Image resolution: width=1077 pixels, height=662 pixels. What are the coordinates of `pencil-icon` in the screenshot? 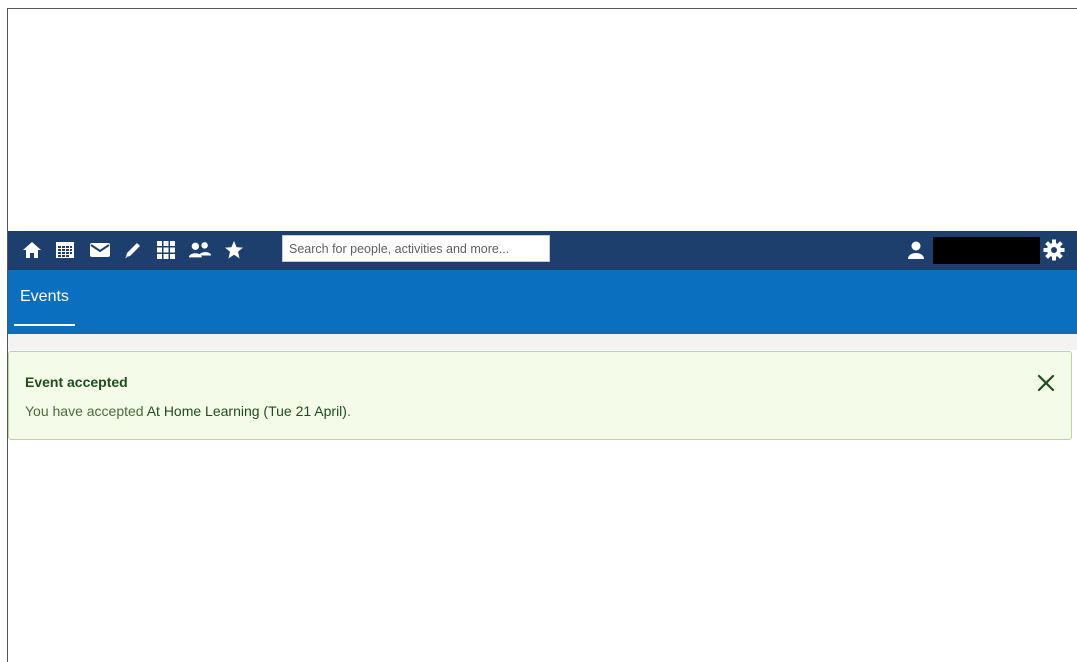 It's located at (133, 250).